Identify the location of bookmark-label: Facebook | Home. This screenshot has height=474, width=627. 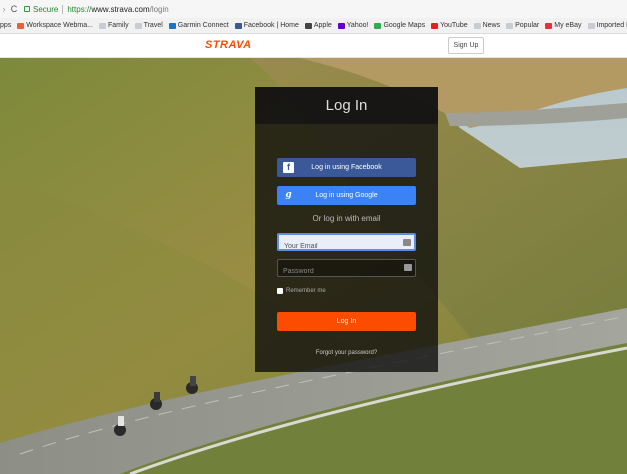
(271, 25).